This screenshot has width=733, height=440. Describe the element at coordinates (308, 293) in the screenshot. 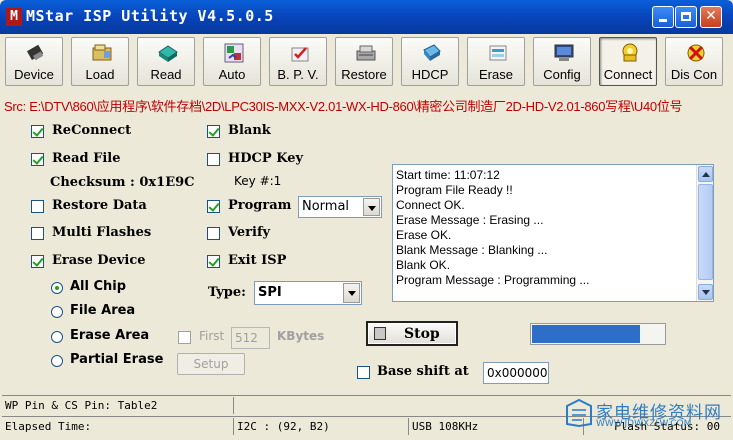

I see `type-select: SPI` at that location.